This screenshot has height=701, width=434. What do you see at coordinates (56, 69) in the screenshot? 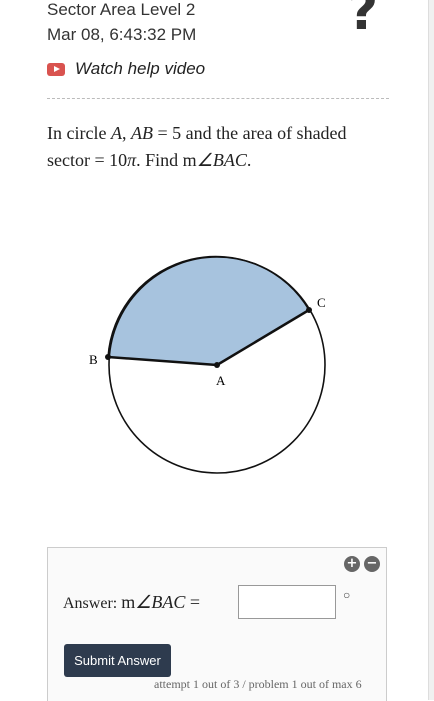
I see `video-play-icon` at bounding box center [56, 69].